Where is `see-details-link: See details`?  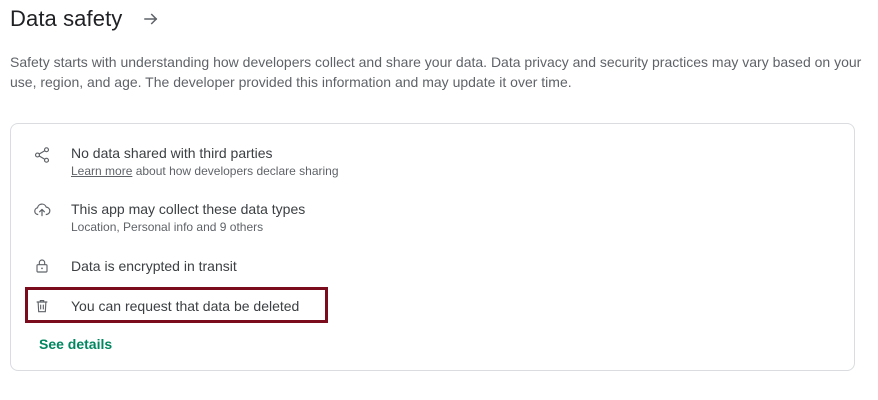 see-details-link: See details is located at coordinates (75, 344).